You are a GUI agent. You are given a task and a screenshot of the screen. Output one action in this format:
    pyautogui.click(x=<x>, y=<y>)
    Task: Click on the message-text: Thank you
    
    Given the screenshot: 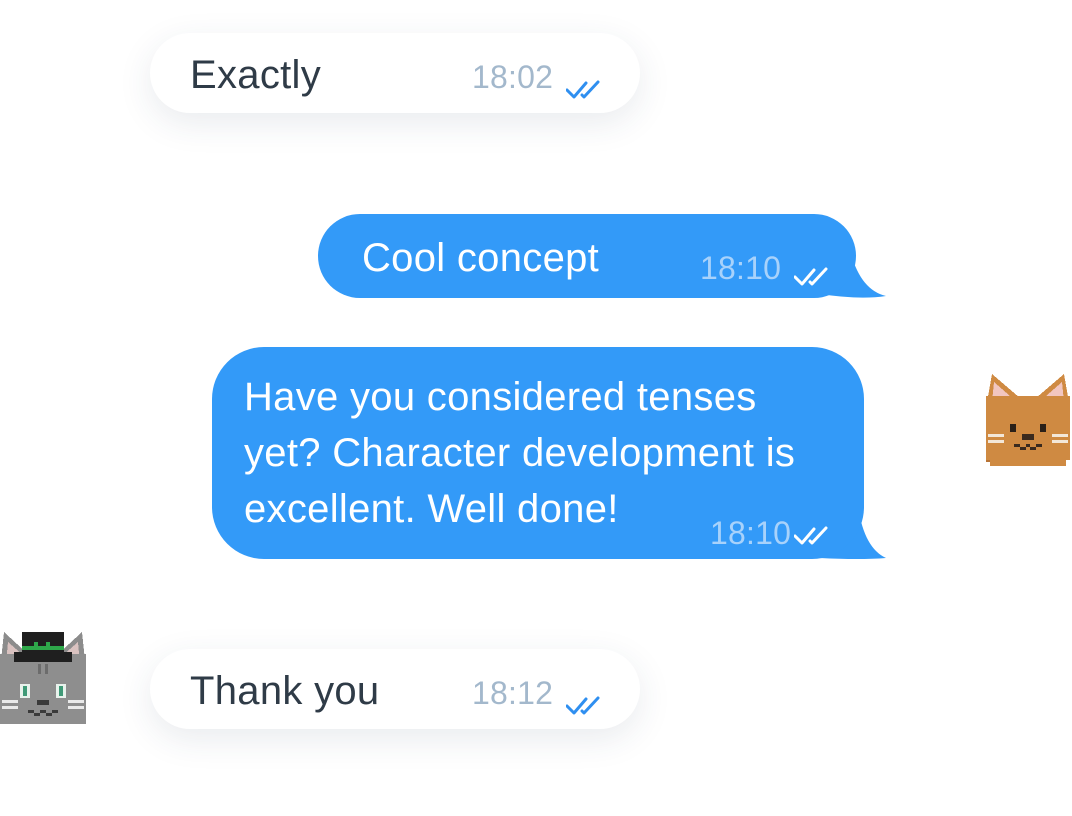 What is the action you would take?
    pyautogui.click(x=285, y=691)
    